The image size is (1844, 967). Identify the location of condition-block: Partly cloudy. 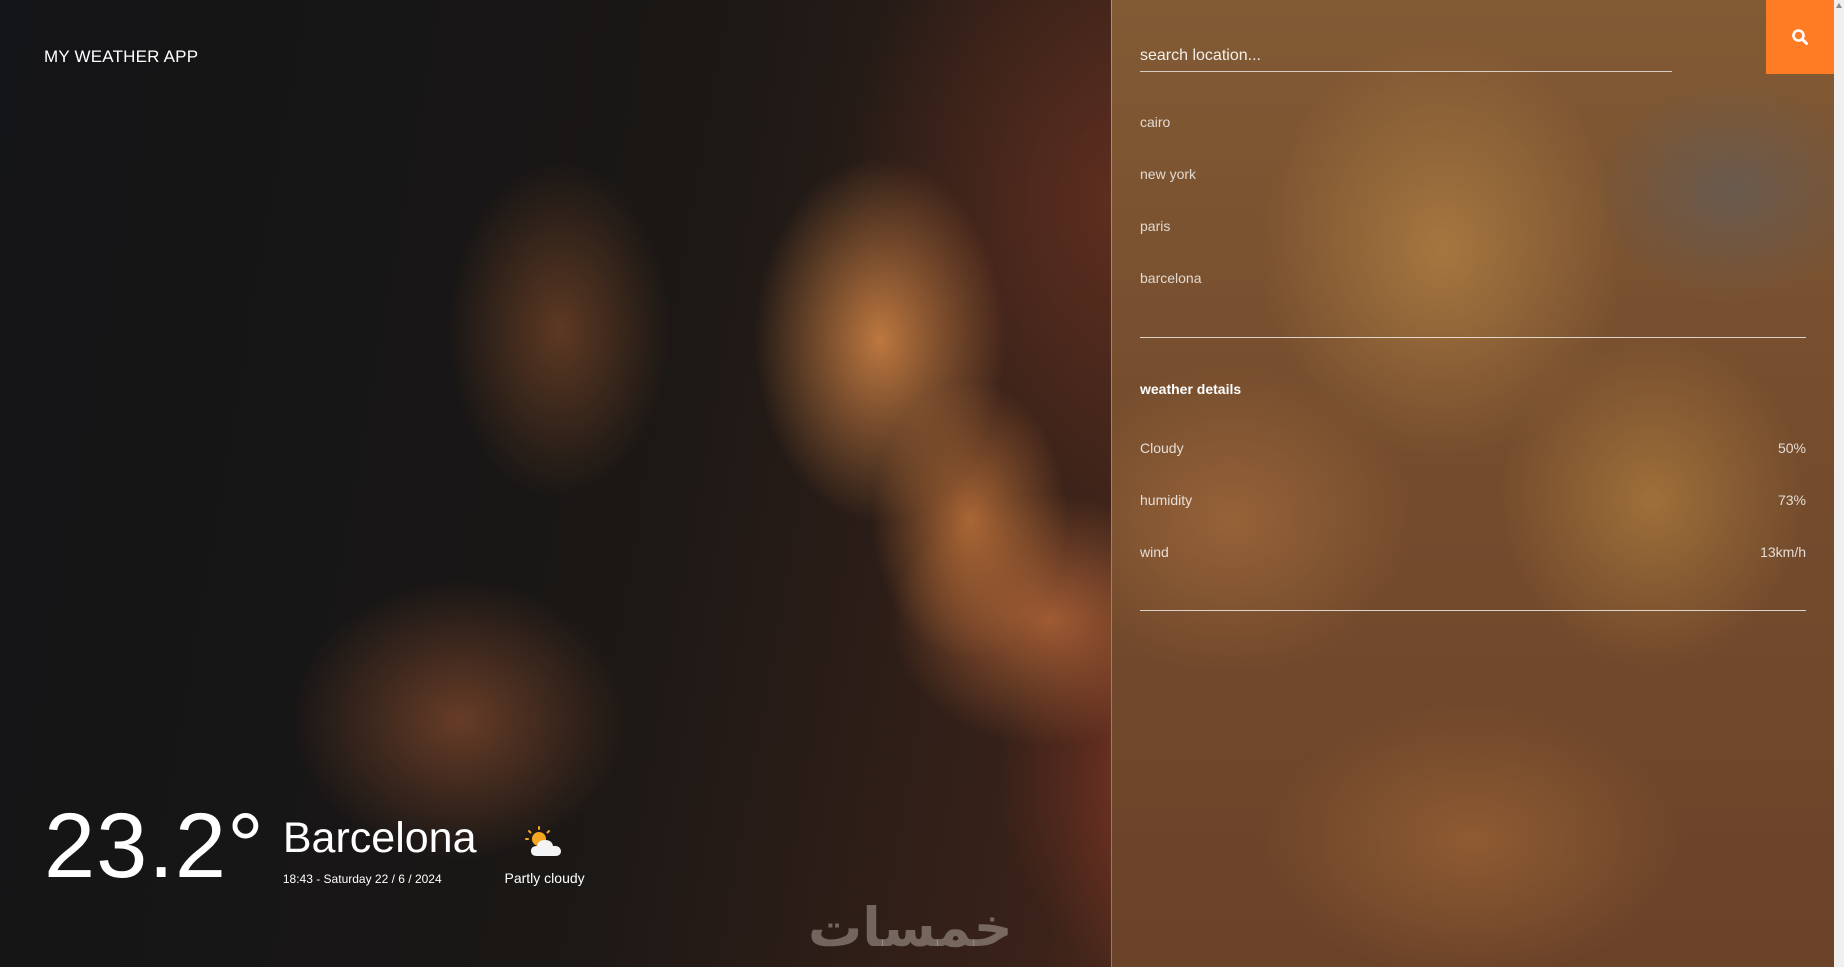
(545, 856).